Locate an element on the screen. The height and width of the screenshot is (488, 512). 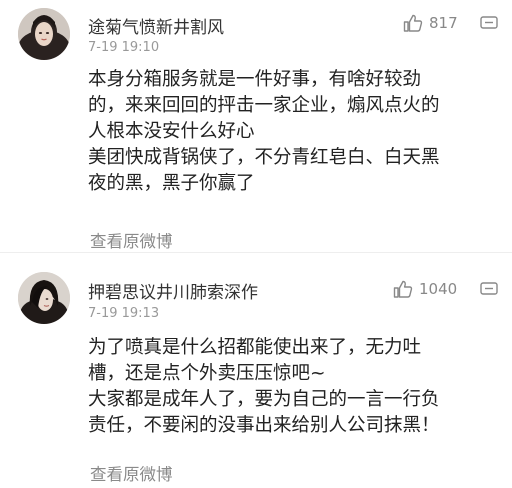
username: 途菊气愤新井割风 is located at coordinates (156, 25).